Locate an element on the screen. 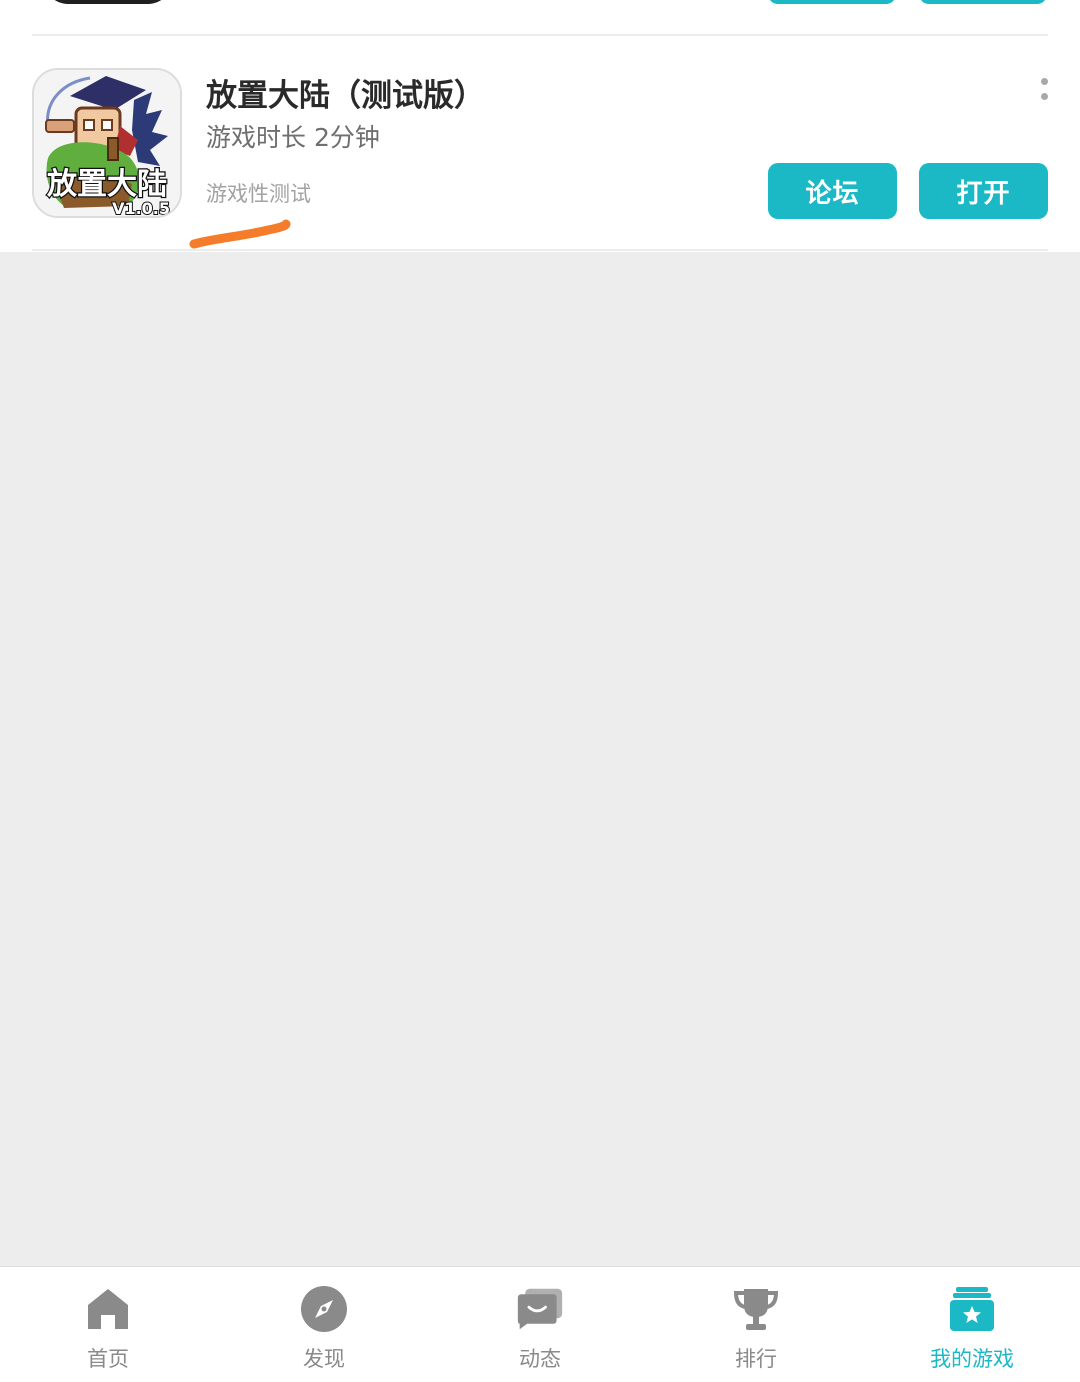 Image resolution: width=1080 pixels, height=1382 pixels. tab-label: 动态 is located at coordinates (540, 1359).